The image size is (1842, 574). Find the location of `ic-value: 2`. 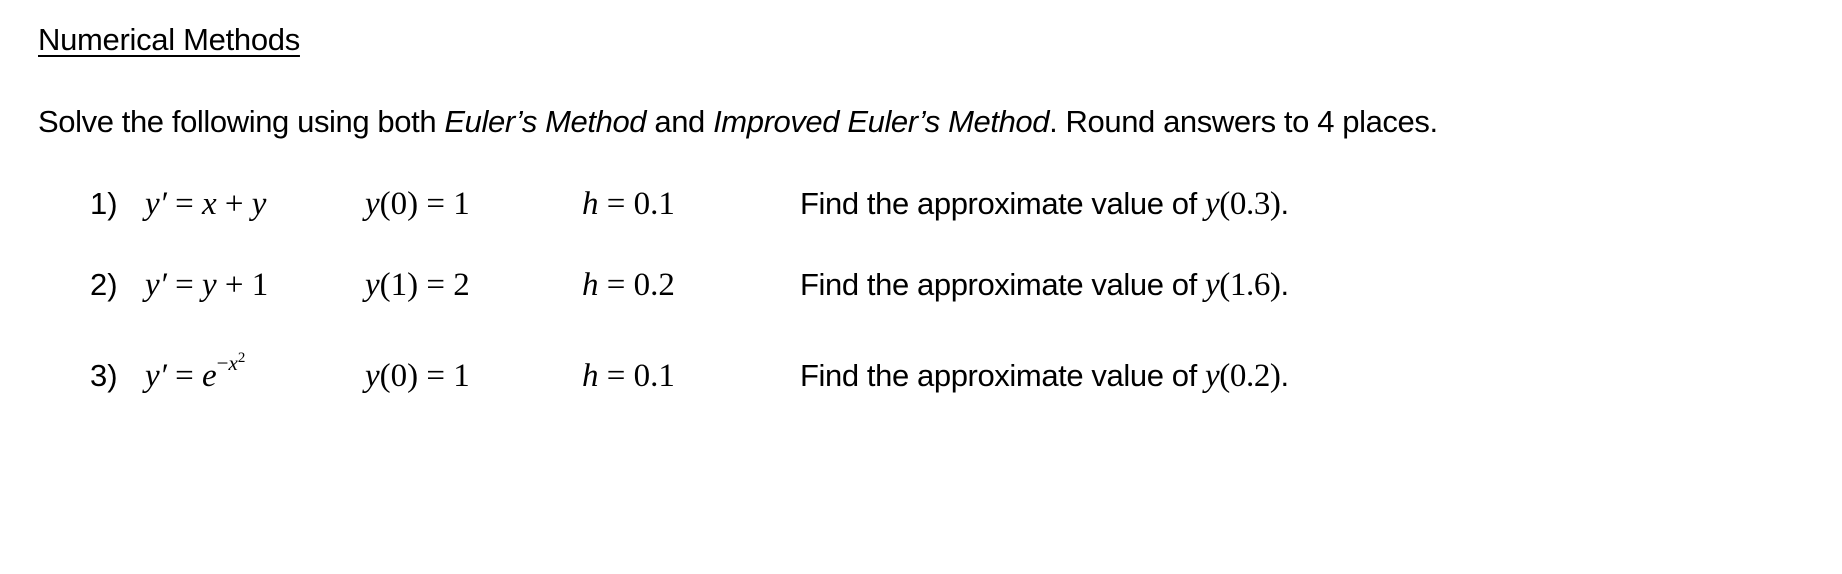

ic-value: 2 is located at coordinates (461, 285).